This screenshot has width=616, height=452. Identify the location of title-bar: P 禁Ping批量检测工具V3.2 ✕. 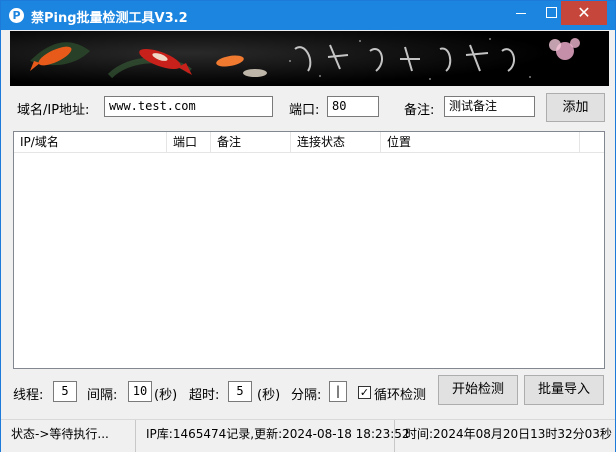
(308, 15).